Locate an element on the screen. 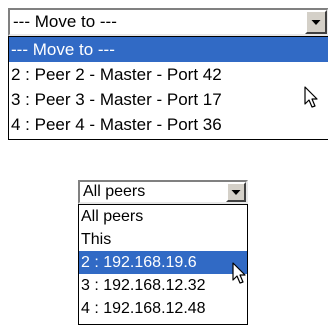  peers-option: 2 : 192.168.19.6 is located at coordinates (163, 262).